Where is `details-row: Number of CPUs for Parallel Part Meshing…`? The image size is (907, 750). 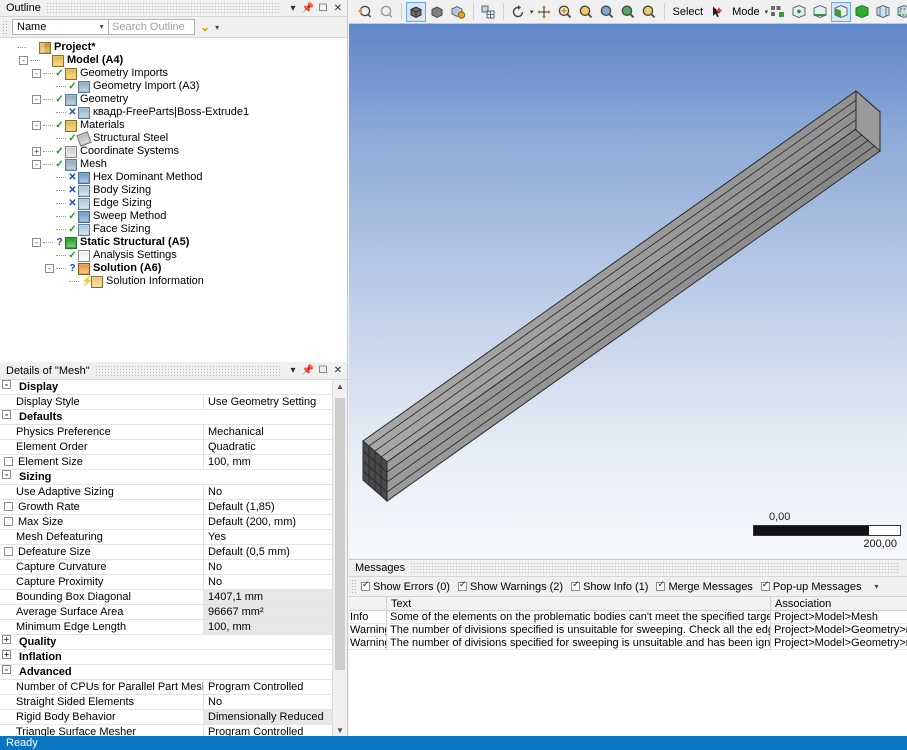 details-row: Number of CPUs for Parallel Part Meshing… is located at coordinates (166, 687).